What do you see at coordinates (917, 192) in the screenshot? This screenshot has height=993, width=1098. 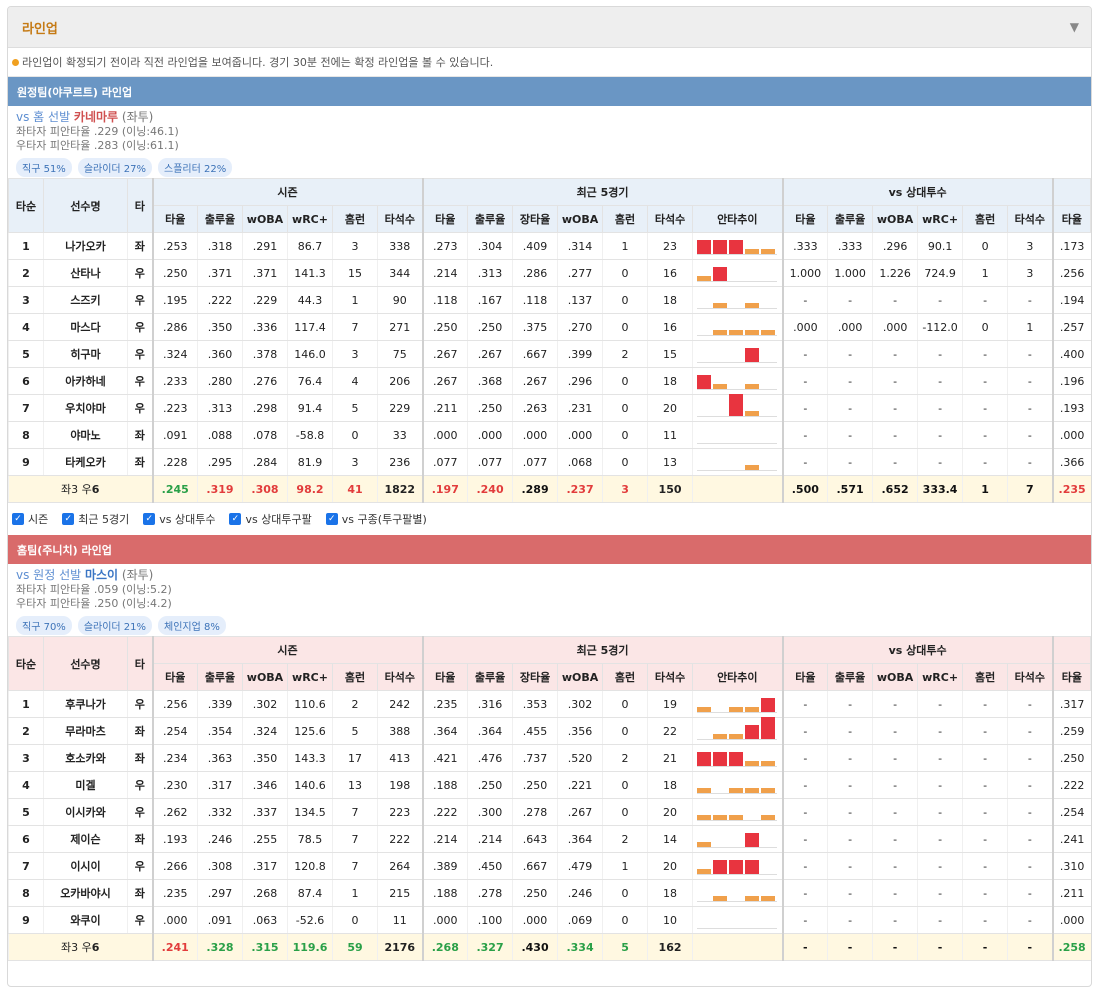 I see `col-group-vs-pitcher: vs 상대투수` at bounding box center [917, 192].